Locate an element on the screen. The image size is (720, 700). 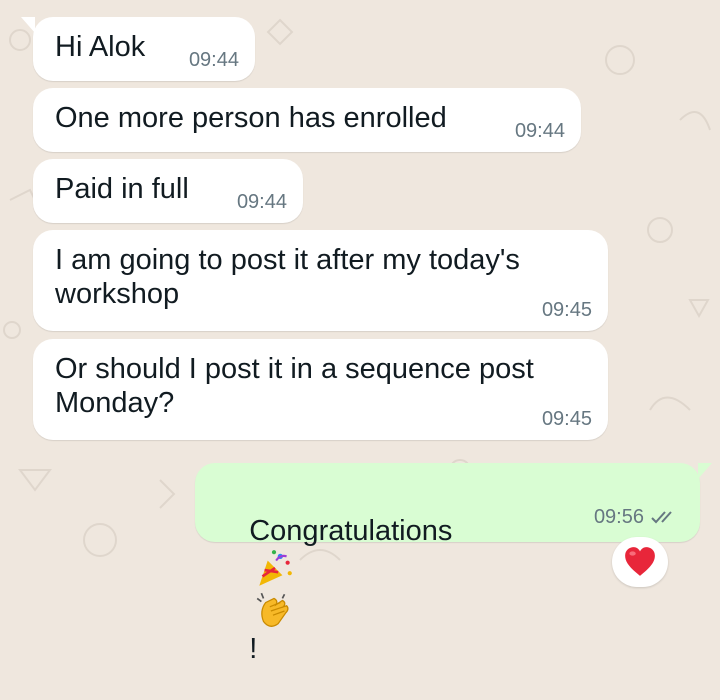
message-reaction is located at coordinates (640, 562).